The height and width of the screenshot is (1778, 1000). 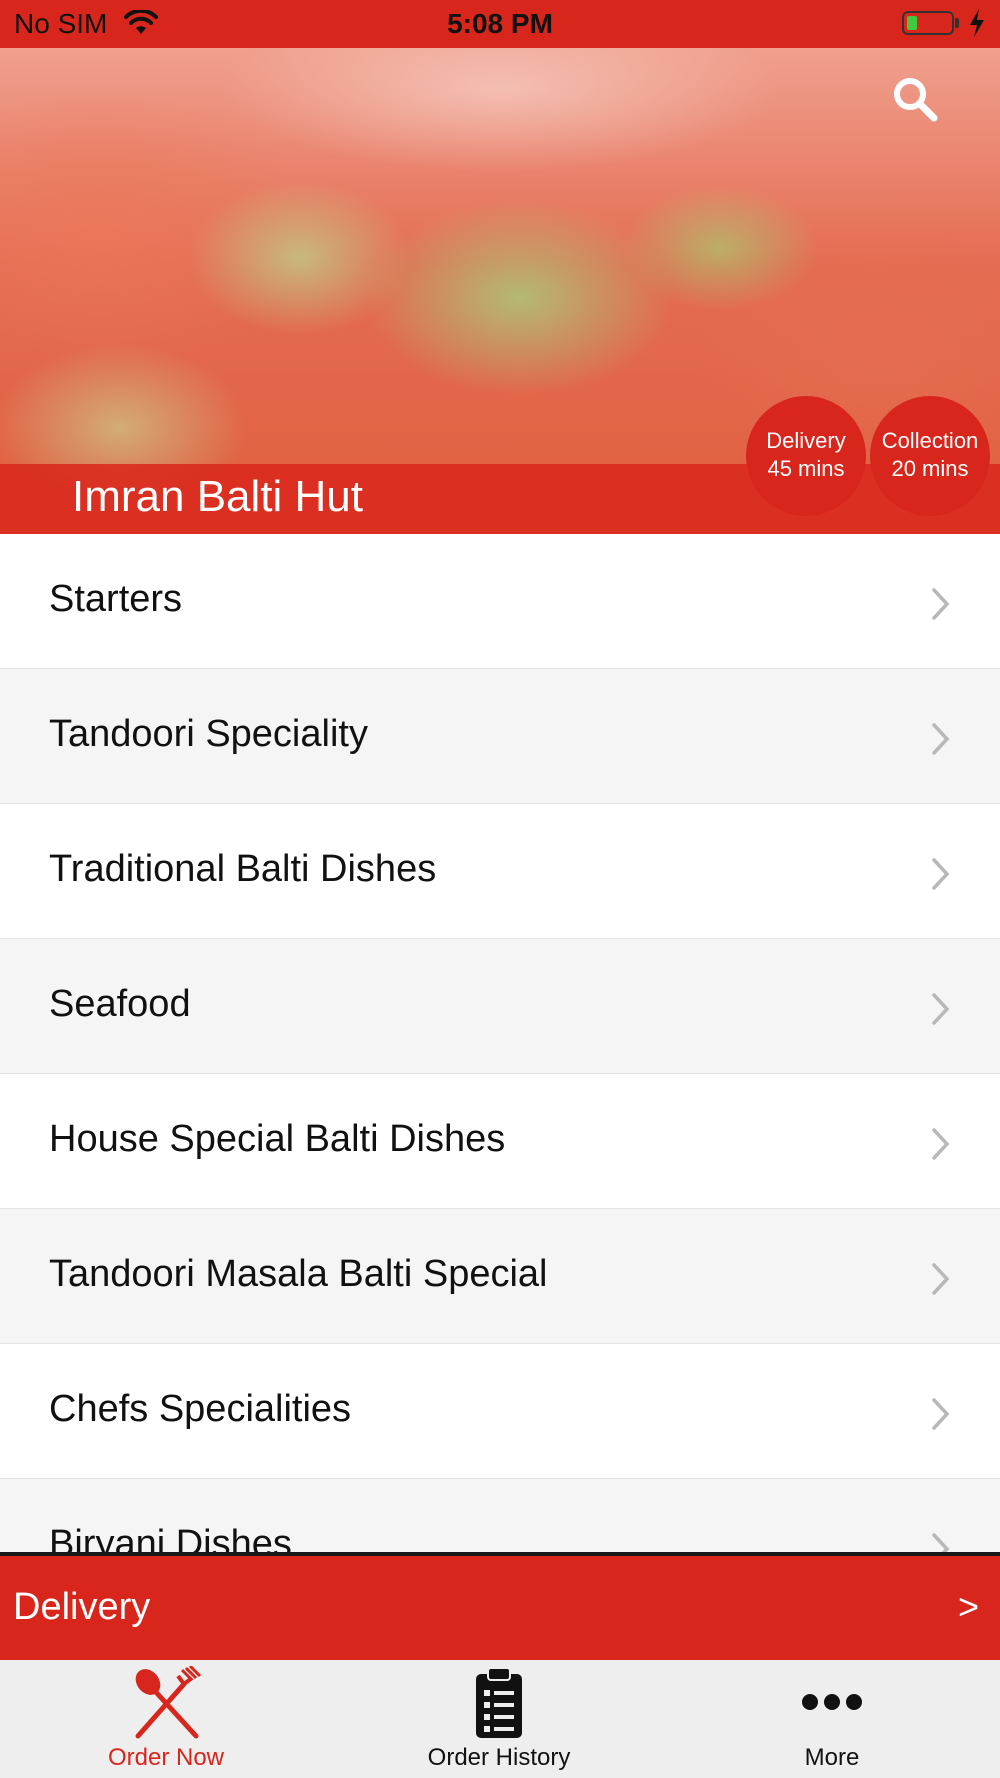 I want to click on menu-category-label: Starters, so click(x=116, y=599).